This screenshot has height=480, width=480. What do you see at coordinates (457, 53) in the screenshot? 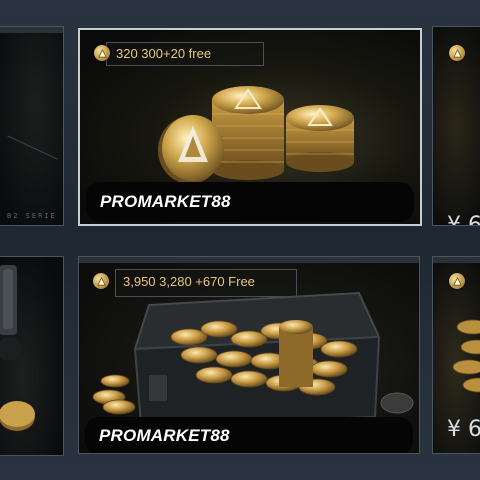
I see `coin-triangle-icon` at bounding box center [457, 53].